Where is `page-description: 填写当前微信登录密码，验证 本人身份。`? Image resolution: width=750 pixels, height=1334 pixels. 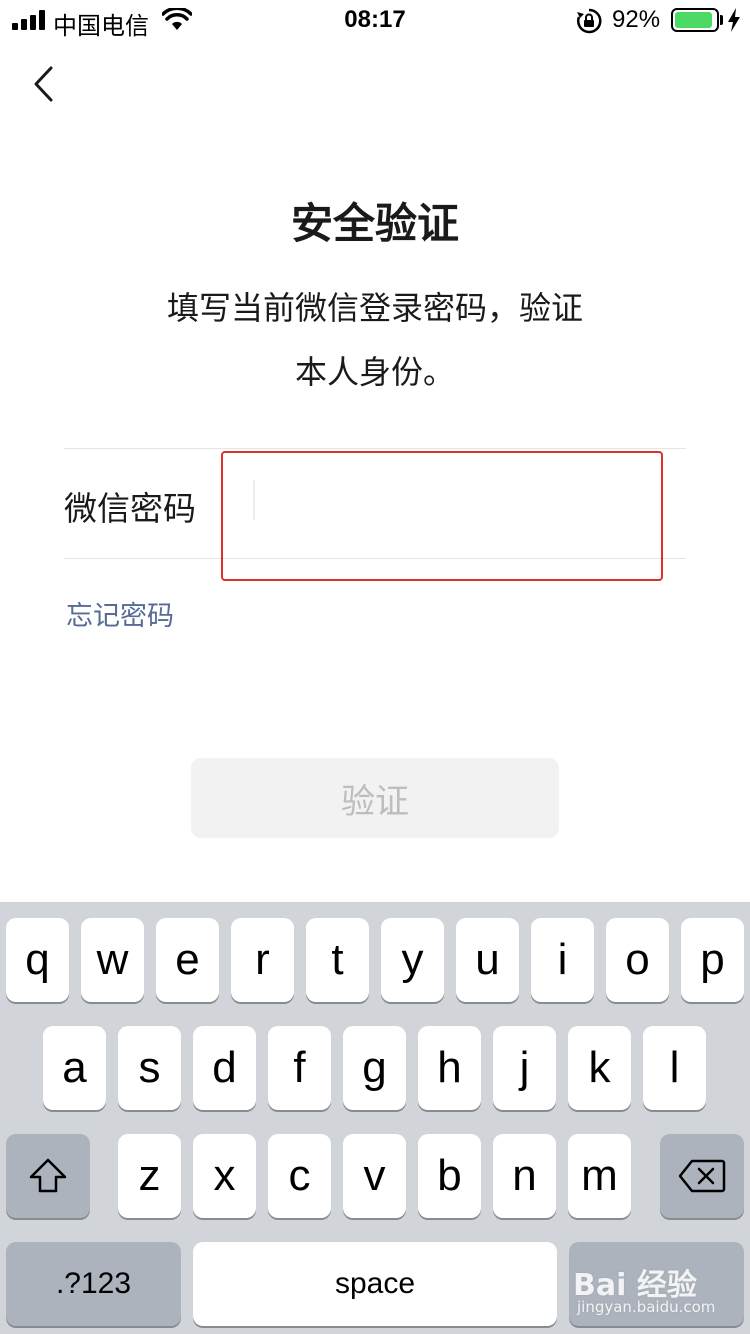 page-description: 填写当前微信登录密码，验证 本人身份。 is located at coordinates (375, 340).